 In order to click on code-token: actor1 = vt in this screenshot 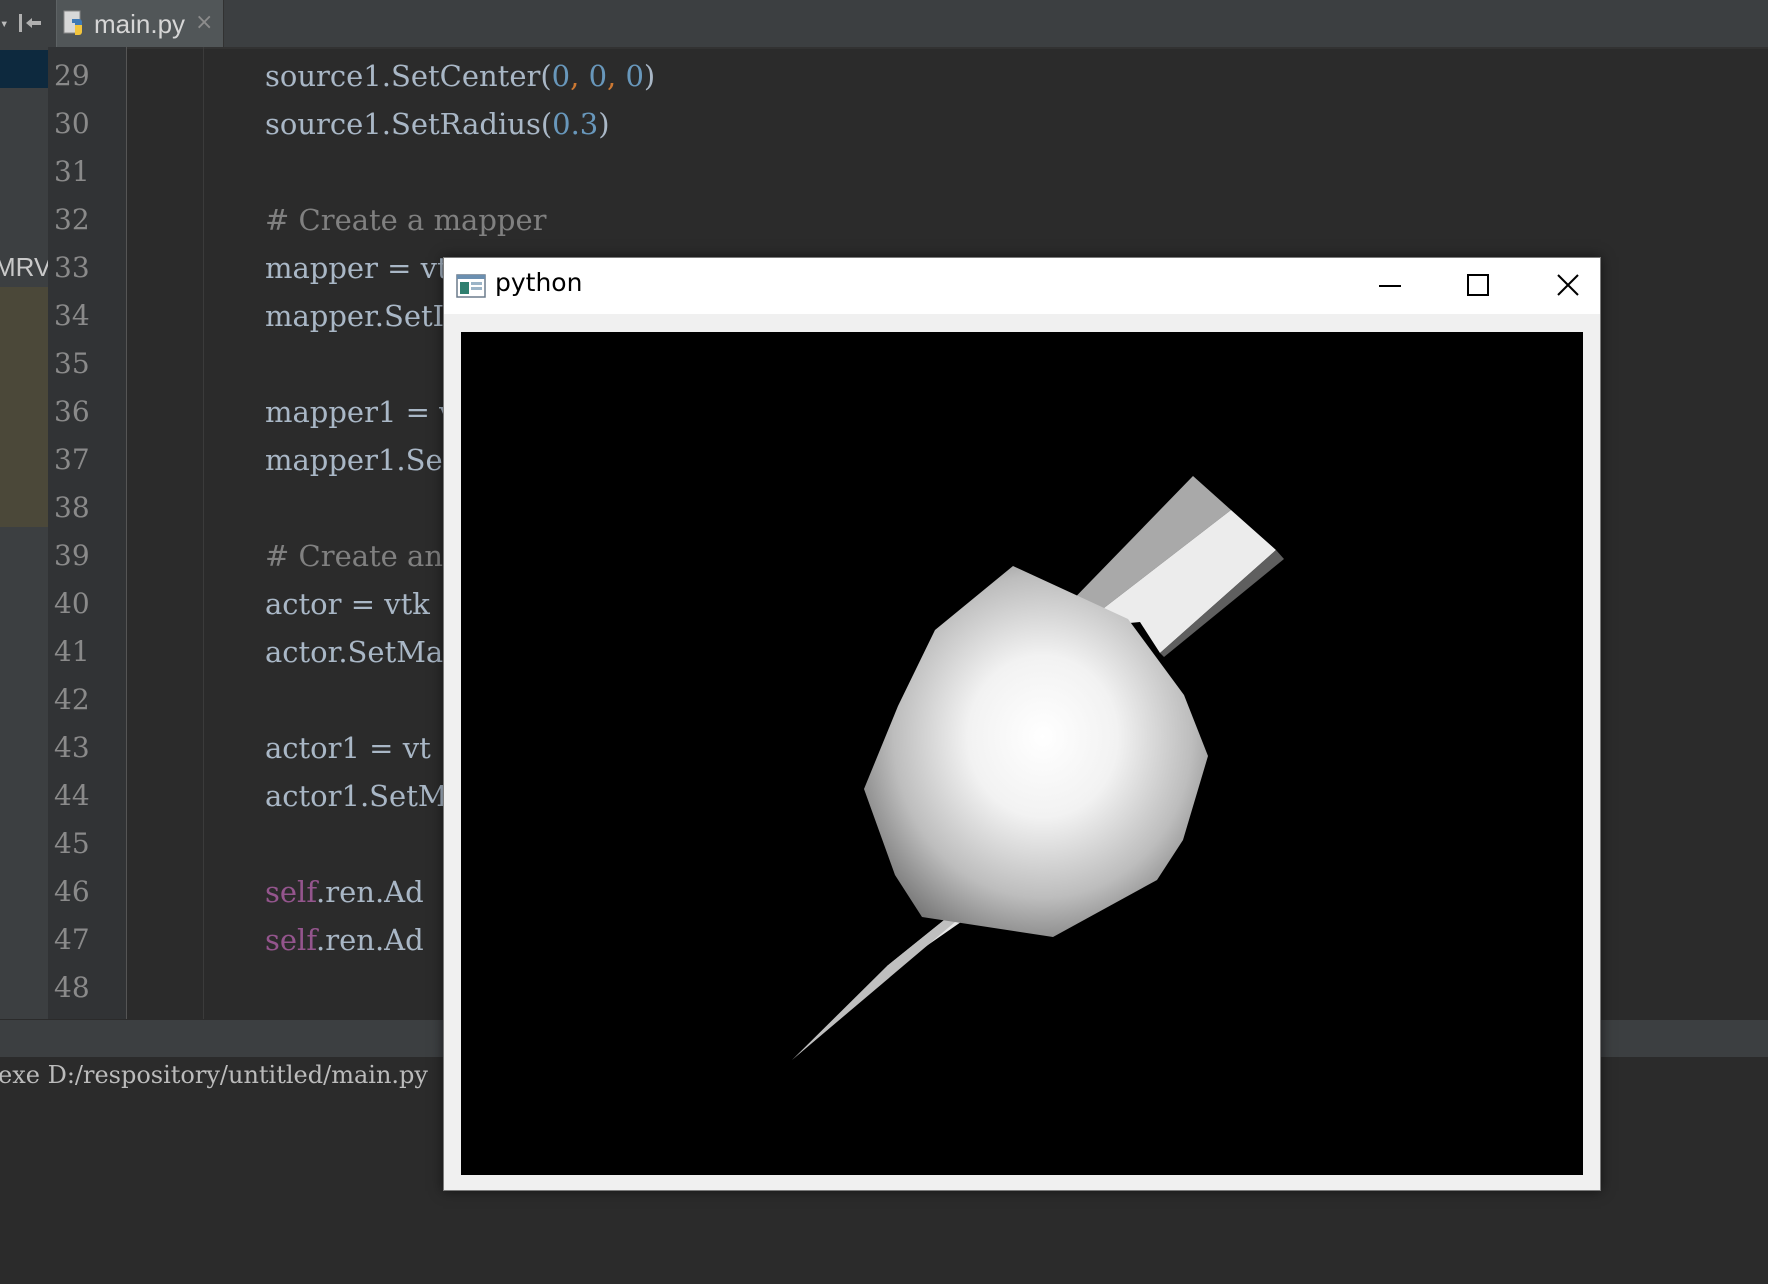, I will do `click(348, 748)`.